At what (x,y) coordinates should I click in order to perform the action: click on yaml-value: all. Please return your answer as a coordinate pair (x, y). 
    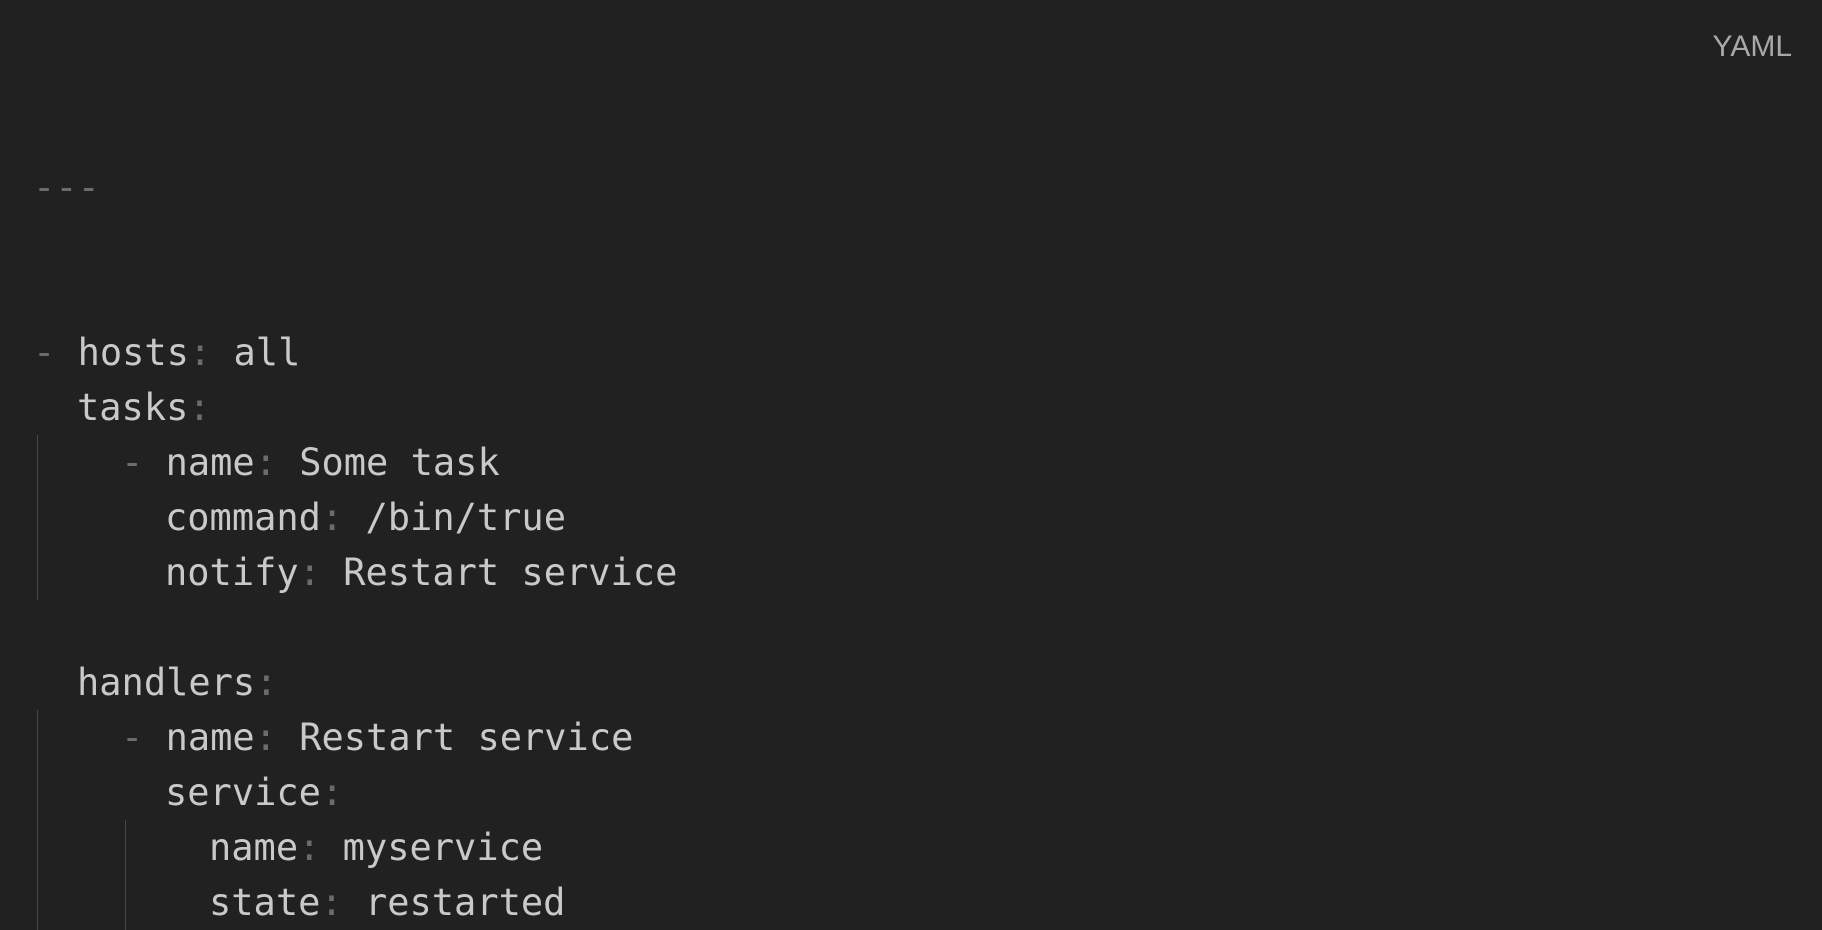
    Looking at the image, I should click on (267, 352).